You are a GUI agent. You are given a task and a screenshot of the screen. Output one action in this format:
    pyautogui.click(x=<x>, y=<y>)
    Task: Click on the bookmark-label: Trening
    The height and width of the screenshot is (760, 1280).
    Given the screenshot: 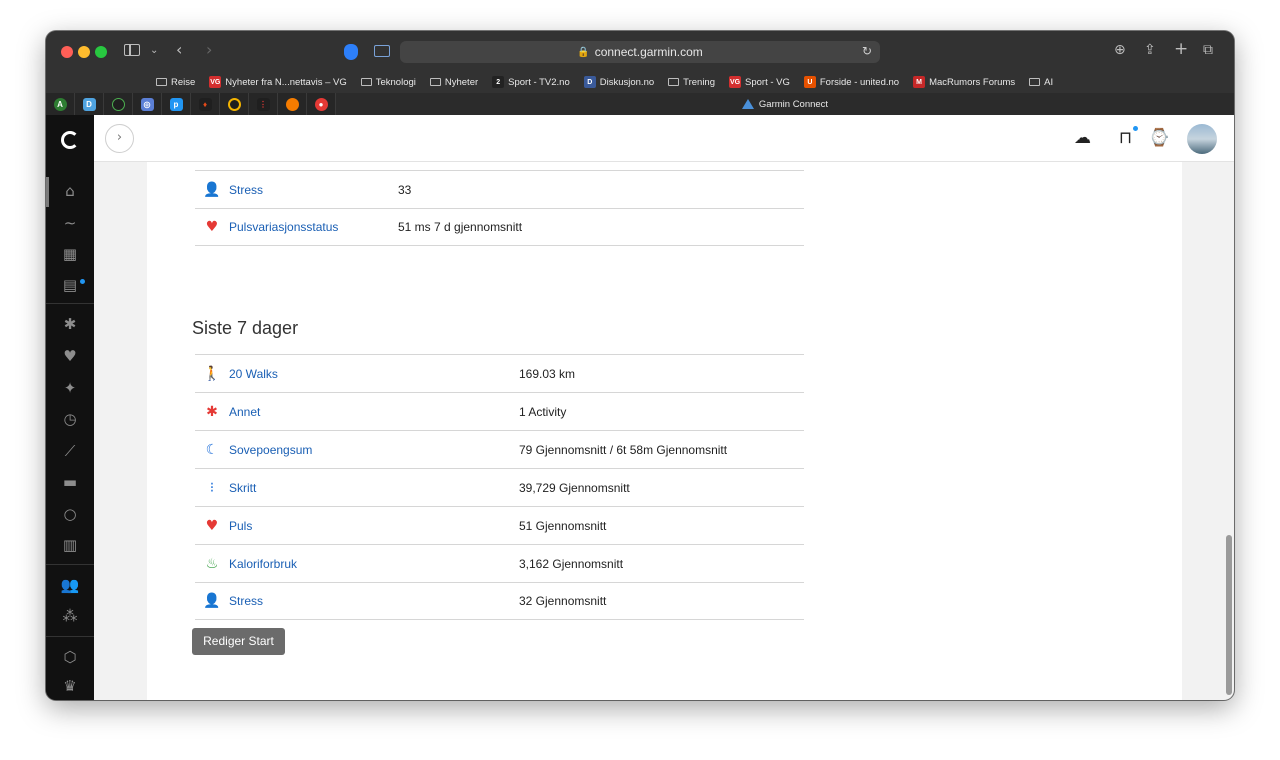 What is the action you would take?
    pyautogui.click(x=699, y=82)
    